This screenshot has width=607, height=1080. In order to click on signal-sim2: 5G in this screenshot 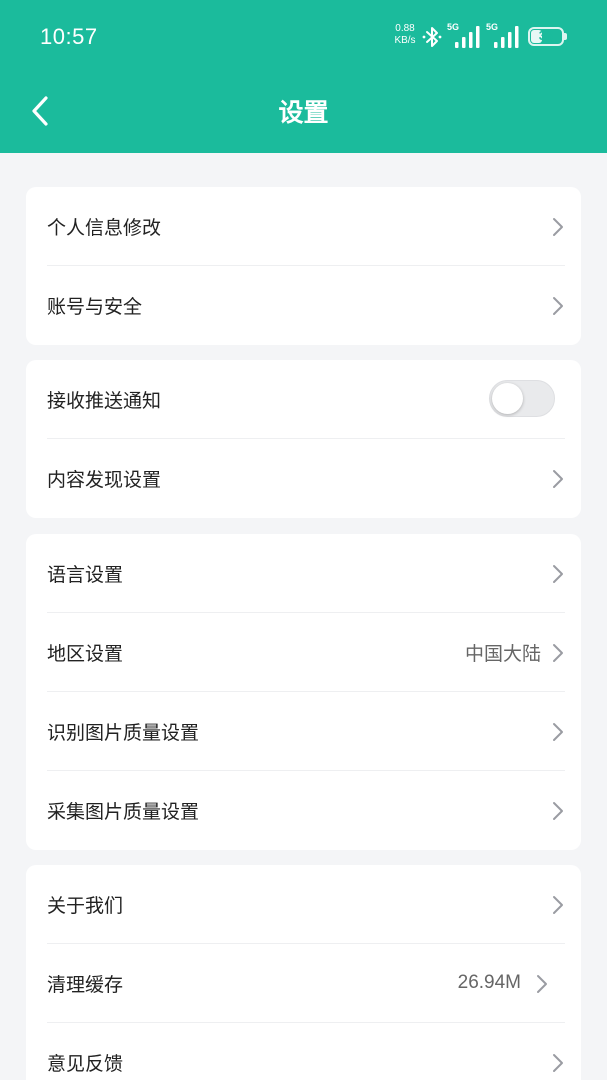, I will do `click(504, 35)`.